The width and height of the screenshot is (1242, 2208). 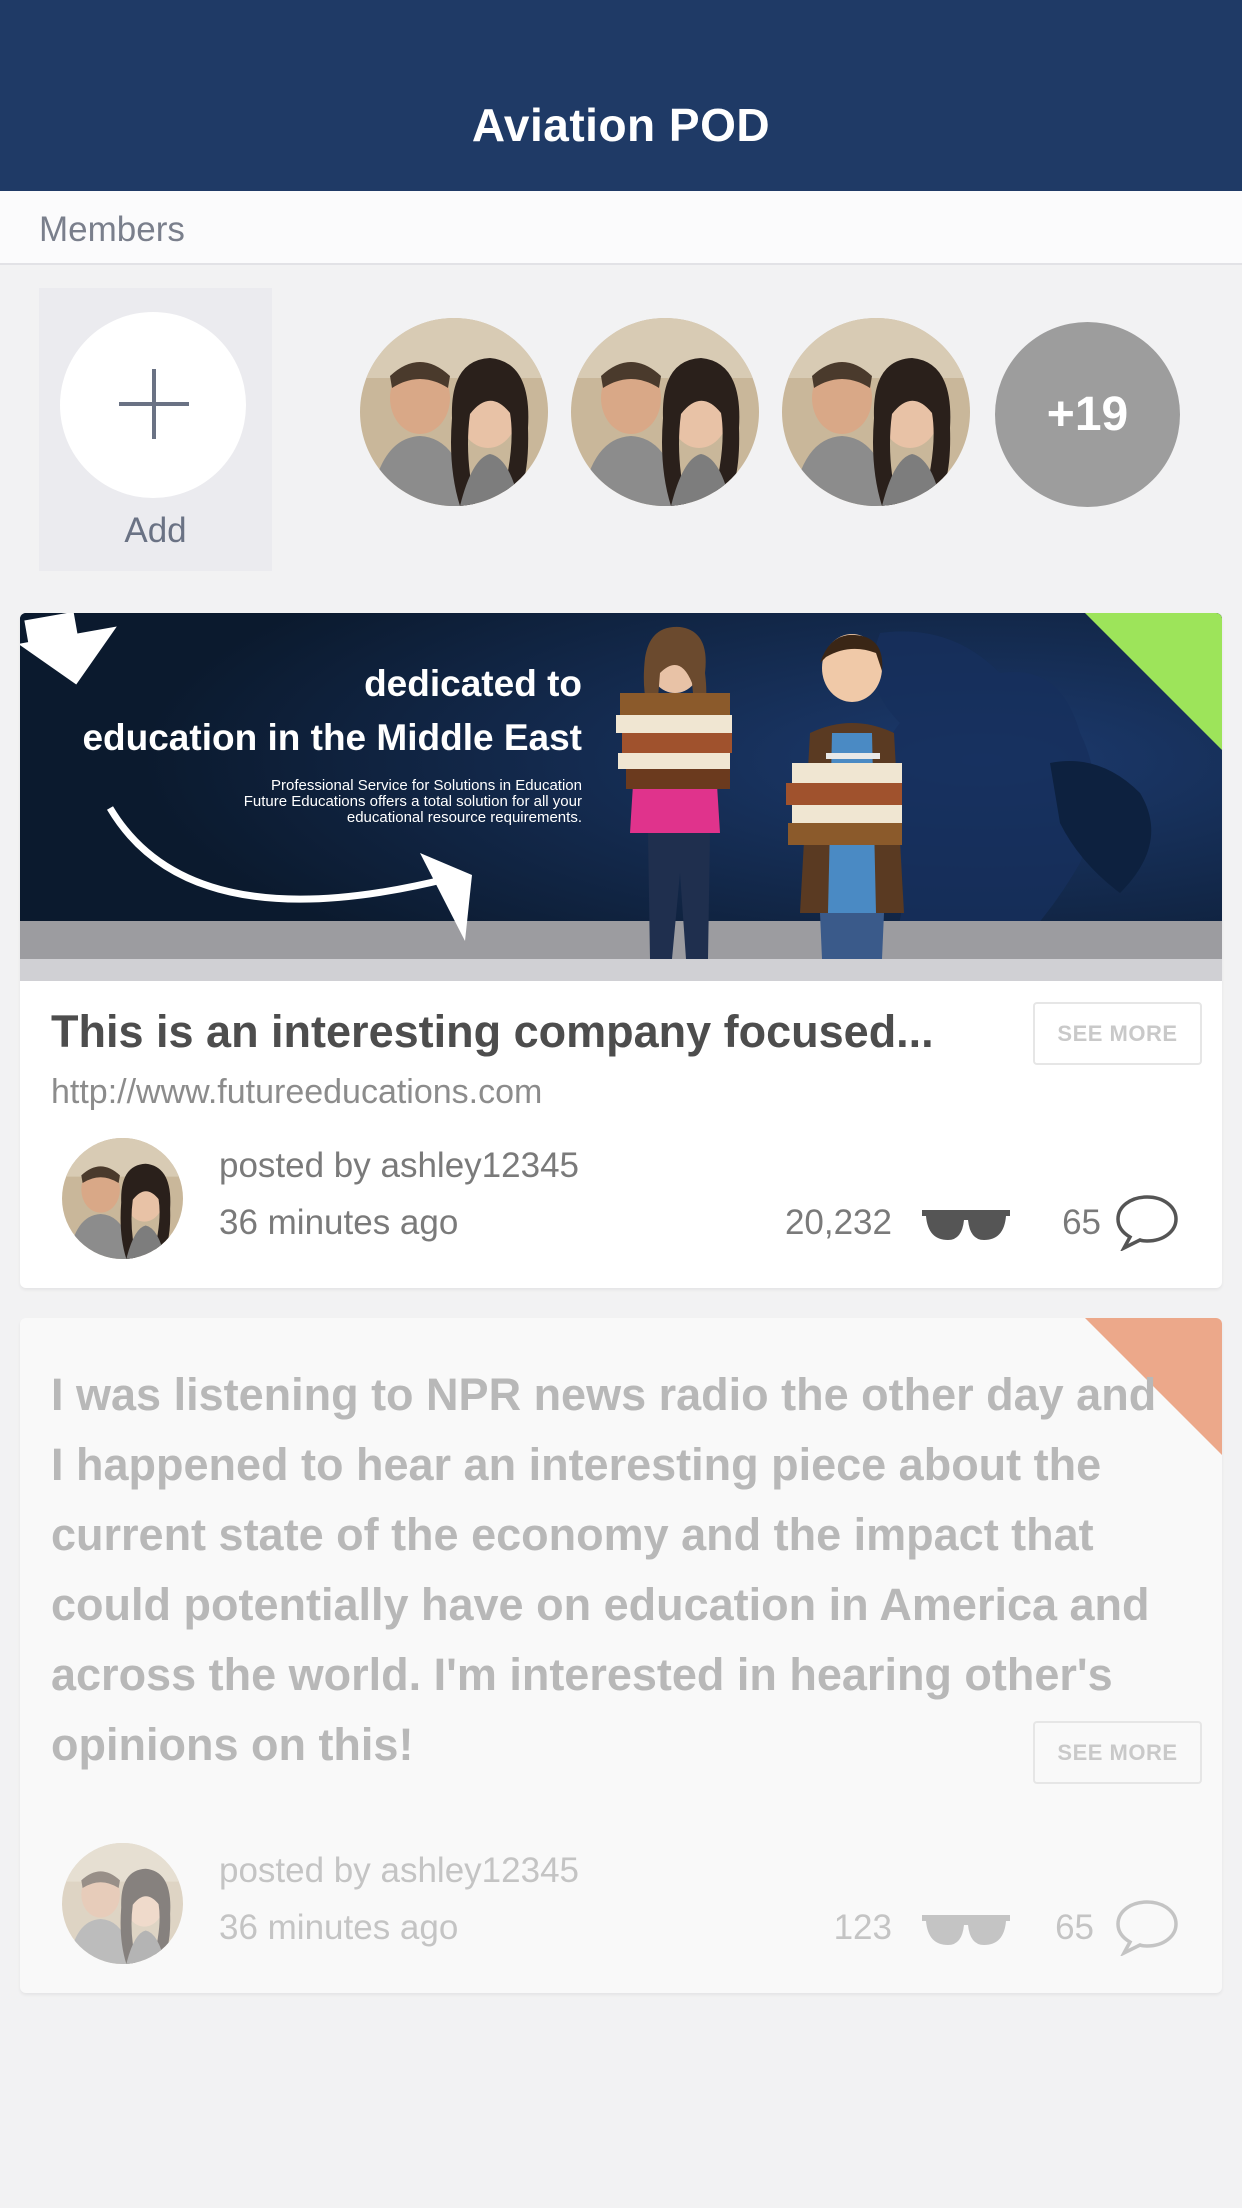 I want to click on members-label: Members, so click(x=112, y=229).